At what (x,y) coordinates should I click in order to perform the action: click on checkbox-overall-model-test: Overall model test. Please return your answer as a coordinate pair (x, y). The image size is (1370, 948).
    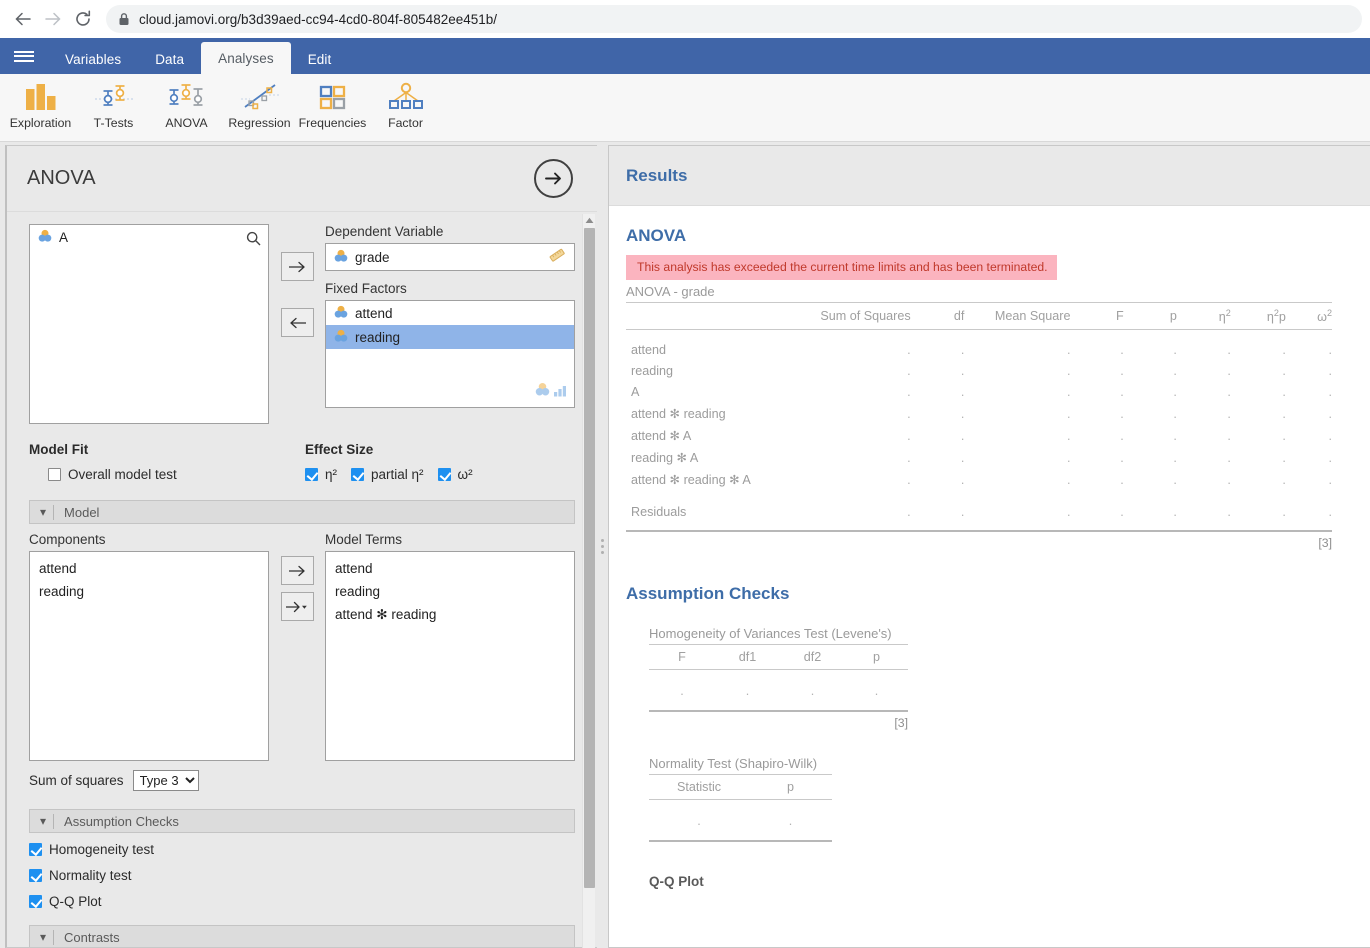
    Looking at the image, I should click on (167, 474).